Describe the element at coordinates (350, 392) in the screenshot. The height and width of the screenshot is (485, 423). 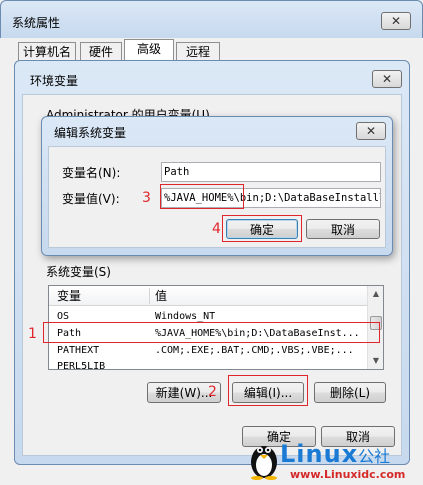
I see `delete-variable-button: 删除(L)` at that location.